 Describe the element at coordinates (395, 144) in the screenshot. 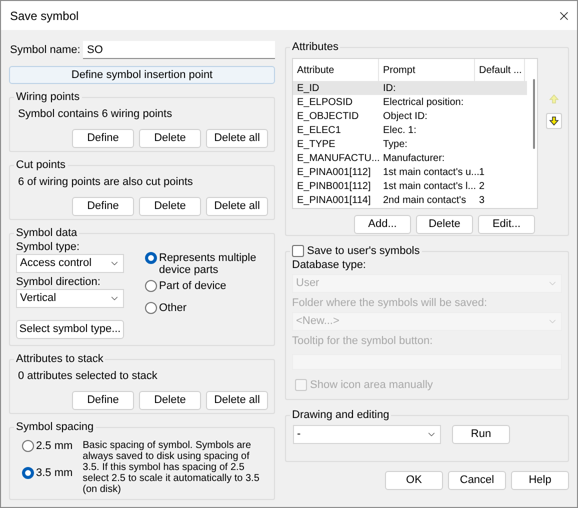

I see `table-cell: Type:` at that location.